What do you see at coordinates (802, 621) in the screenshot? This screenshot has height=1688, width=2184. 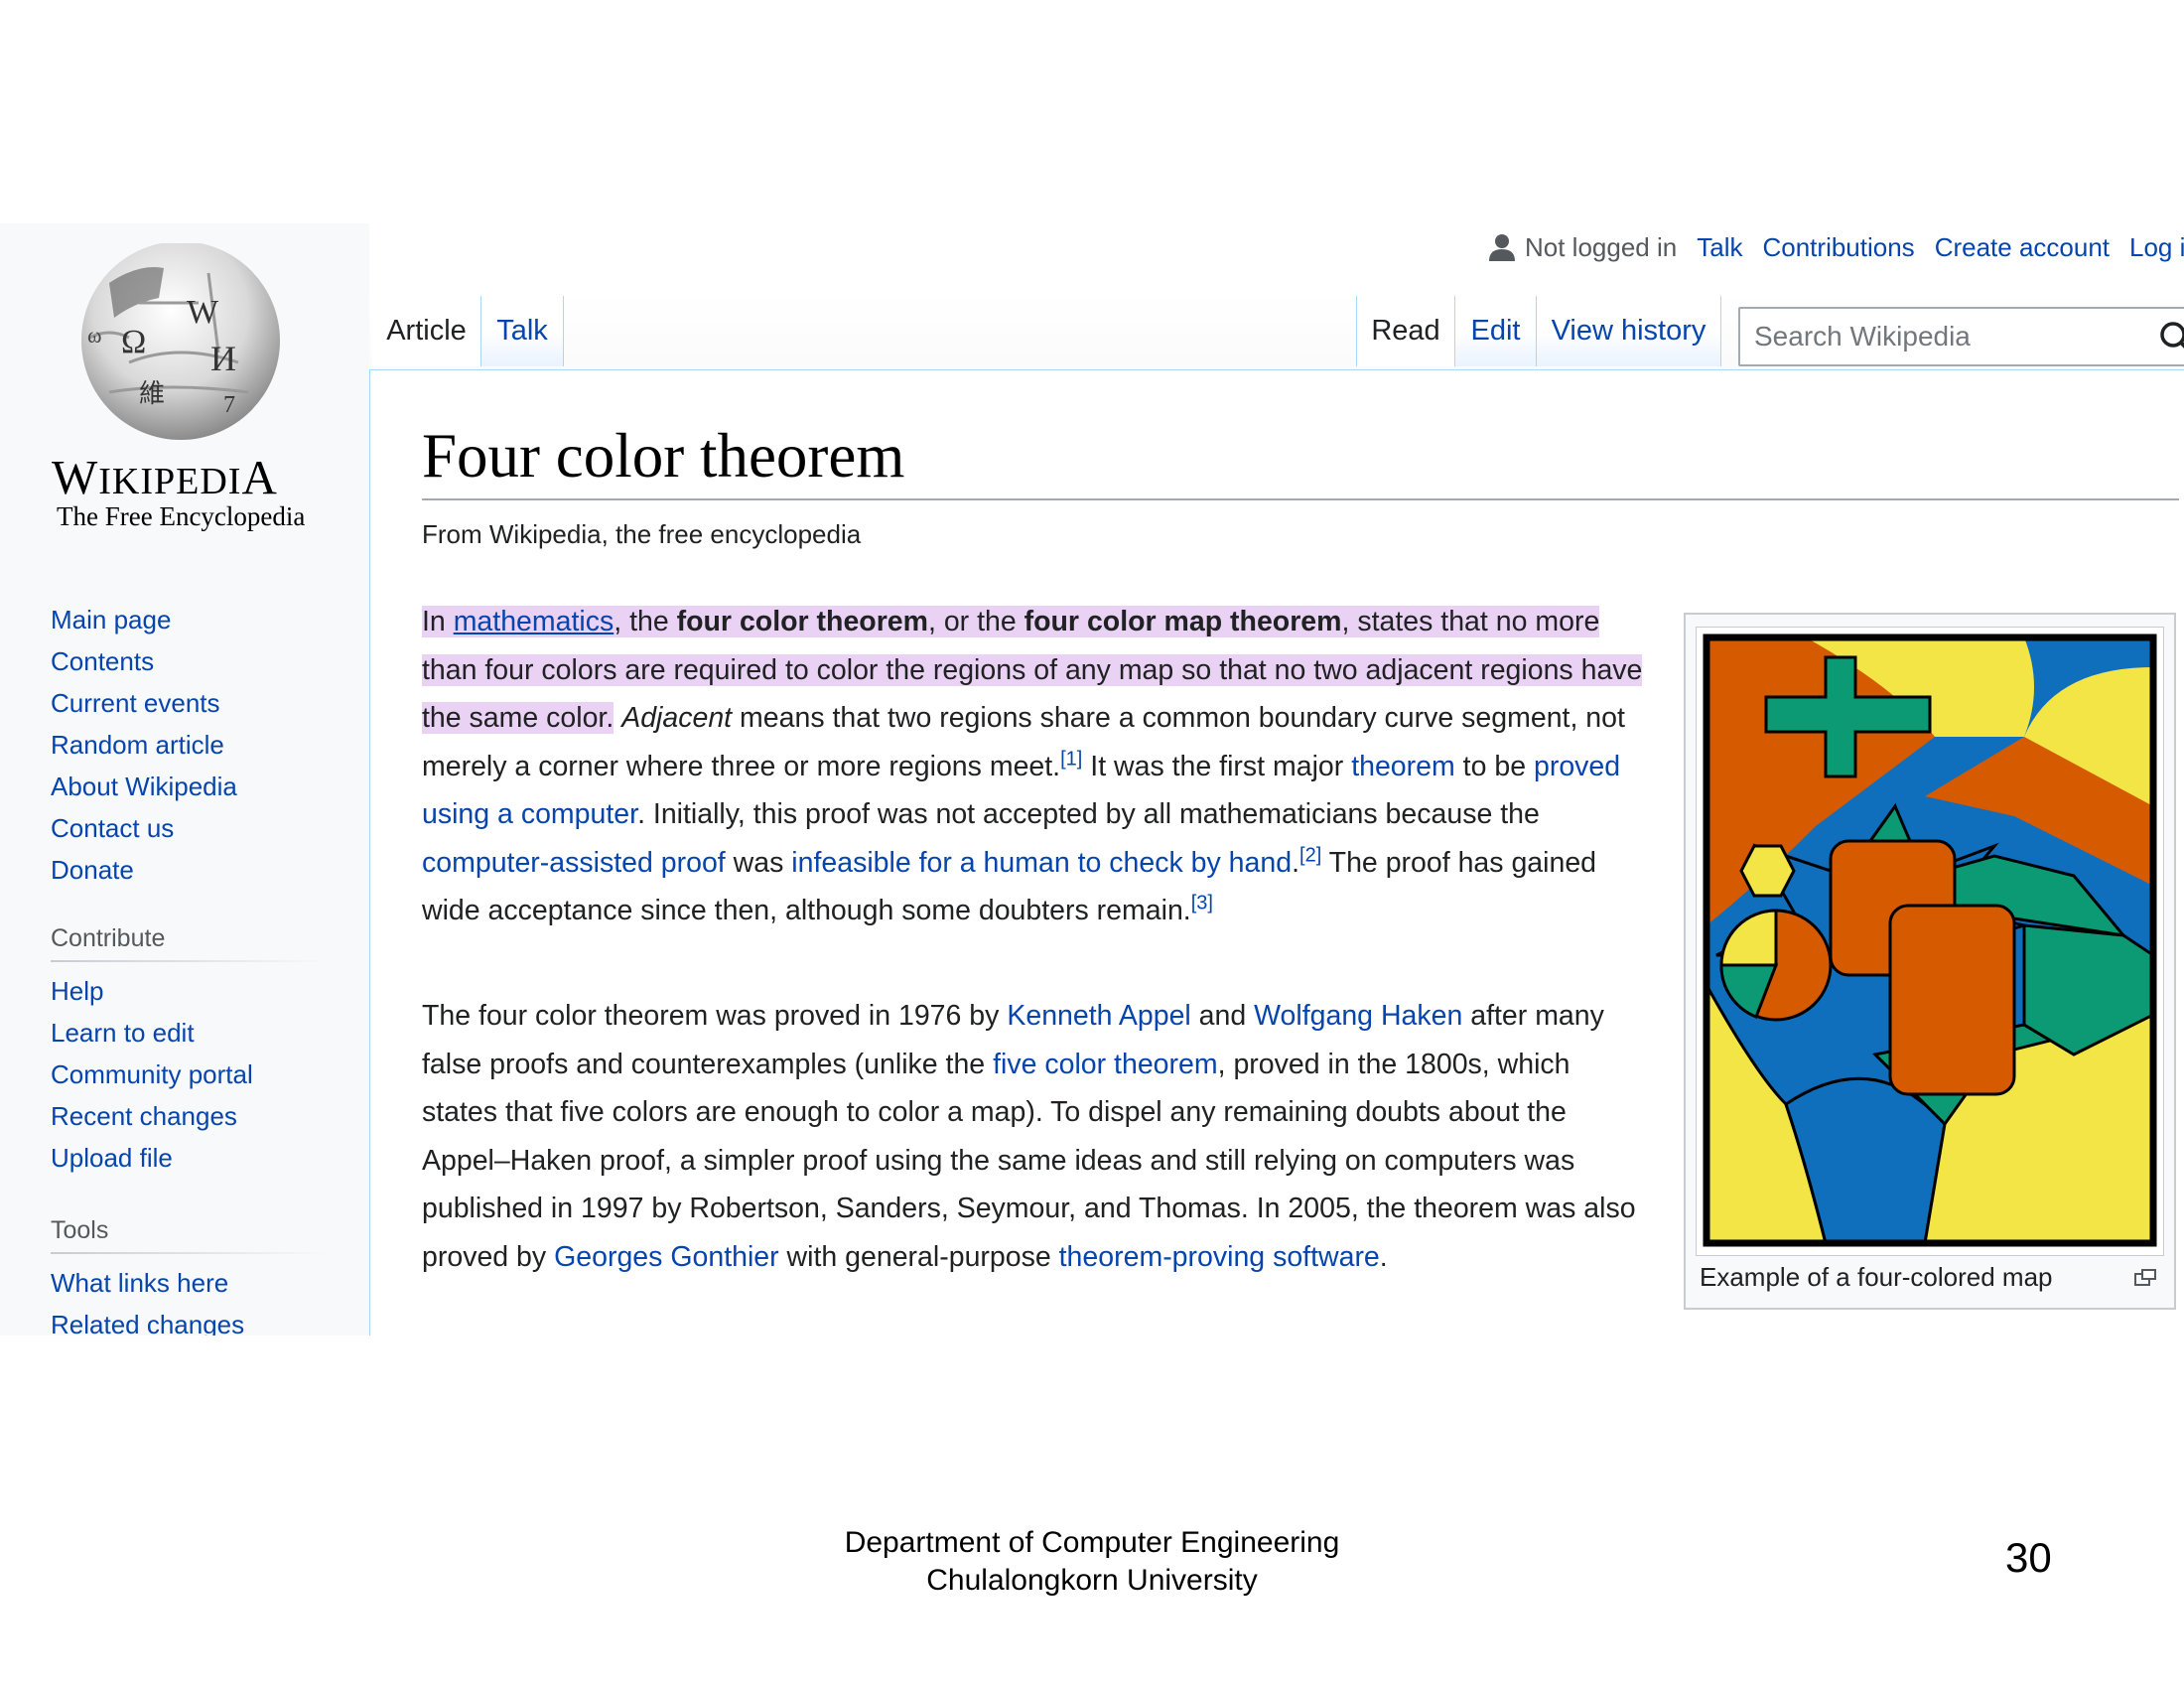 I see `bold-four-color-theorem: four color theorem` at bounding box center [802, 621].